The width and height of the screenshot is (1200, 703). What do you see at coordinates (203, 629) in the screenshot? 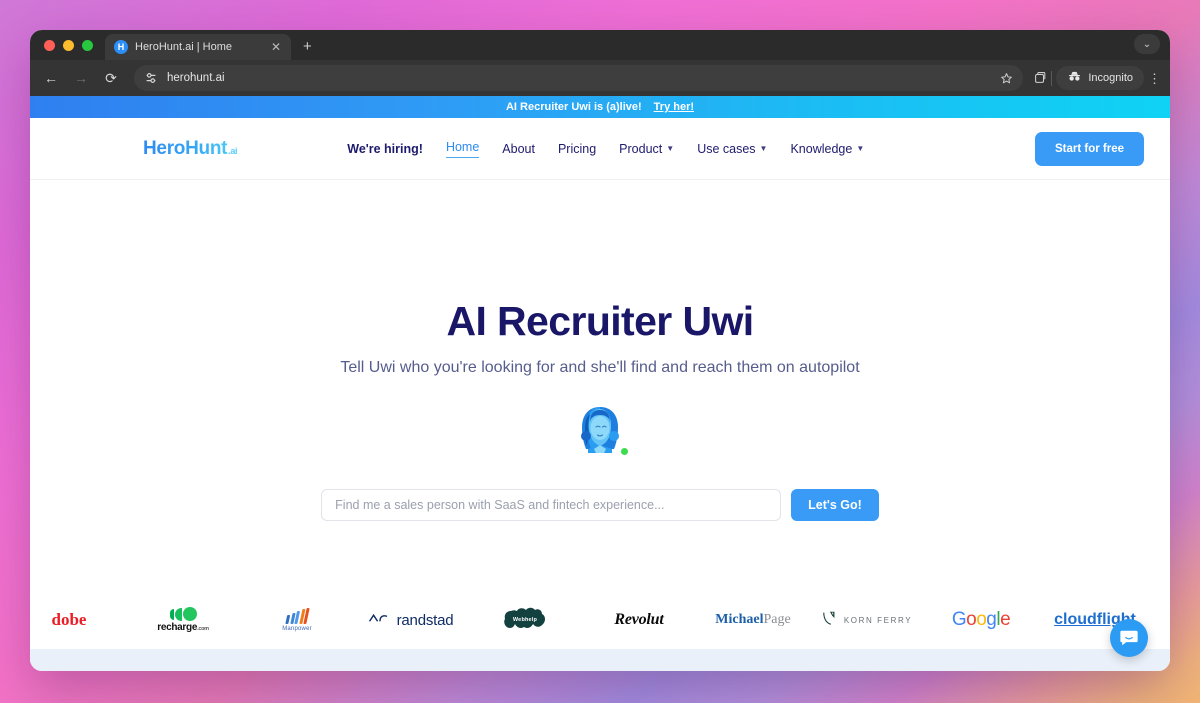
I see `recharge-suffix: .com` at bounding box center [203, 629].